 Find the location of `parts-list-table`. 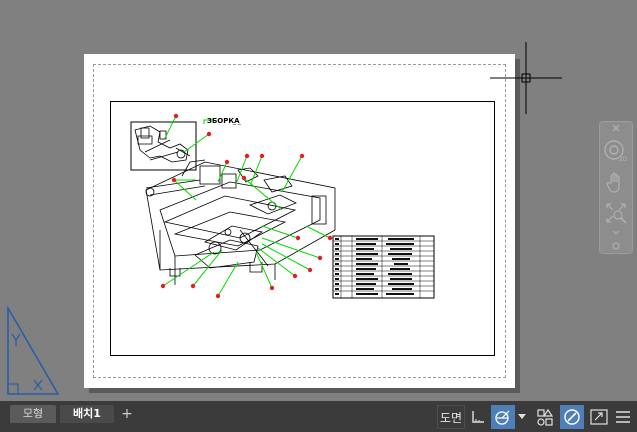

parts-list-table is located at coordinates (383, 267).